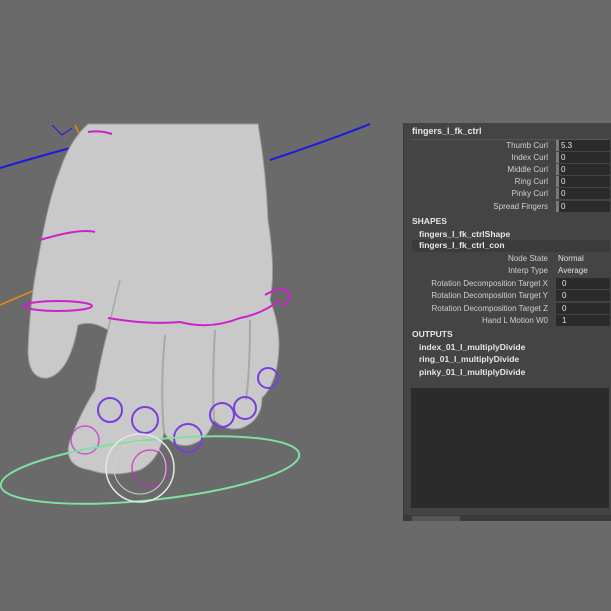 The image size is (611, 611). I want to click on attribute-label: Node State, so click(527, 258).